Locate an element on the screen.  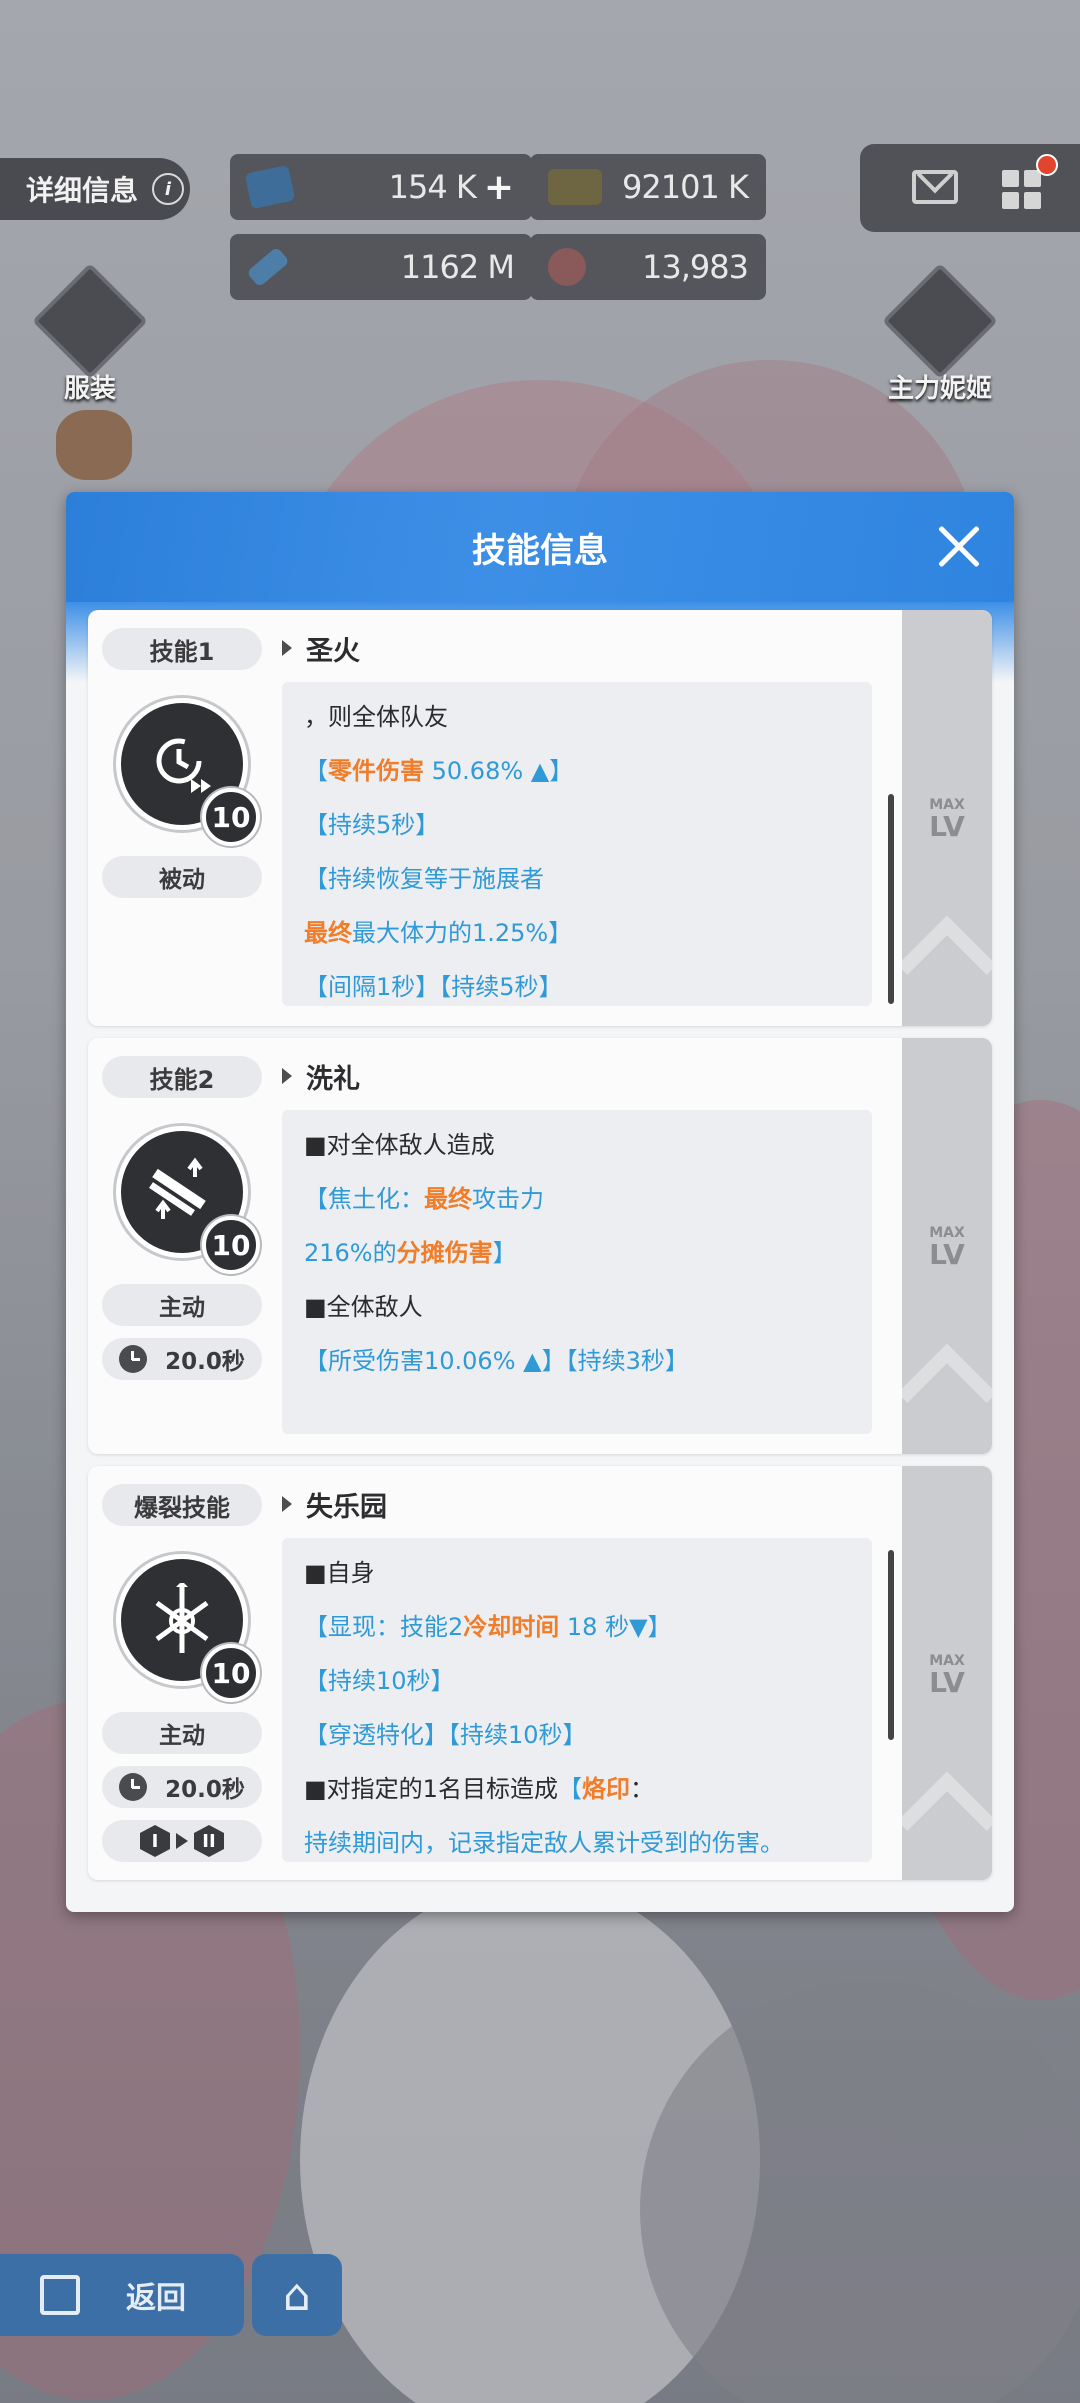
costume-icon is located at coordinates (90, 321).